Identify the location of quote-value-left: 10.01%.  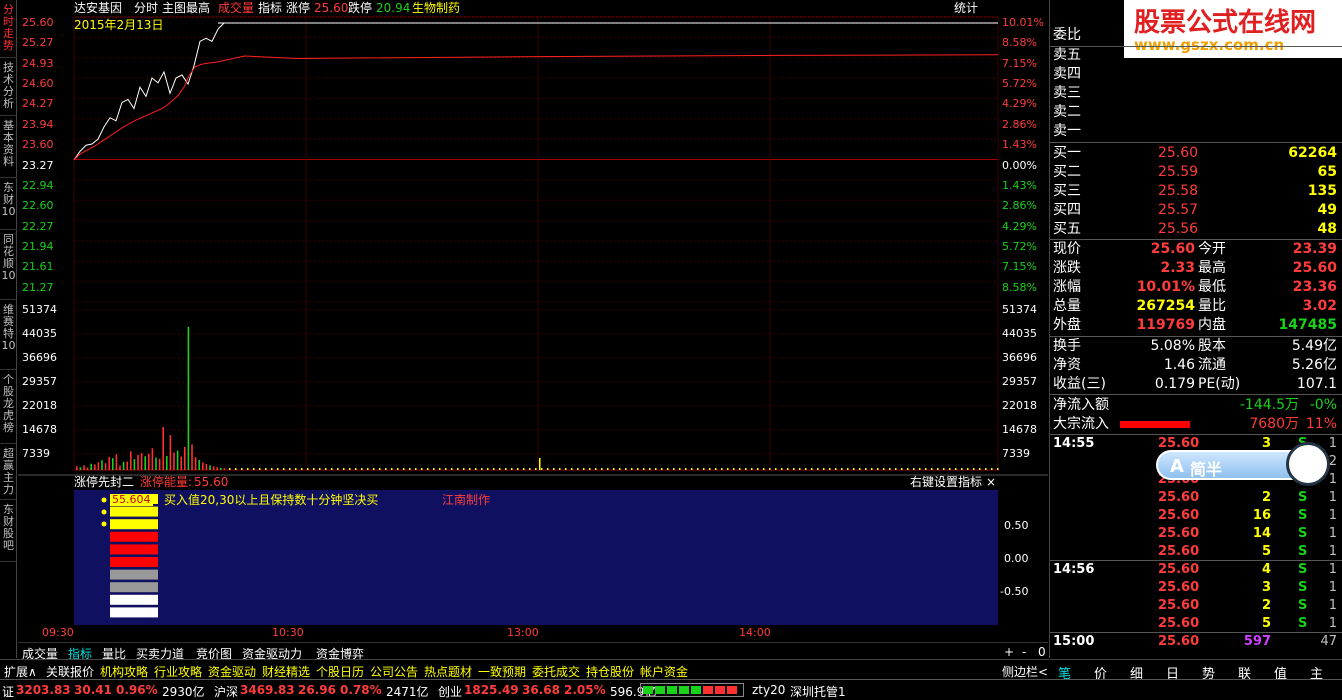
(1165, 287).